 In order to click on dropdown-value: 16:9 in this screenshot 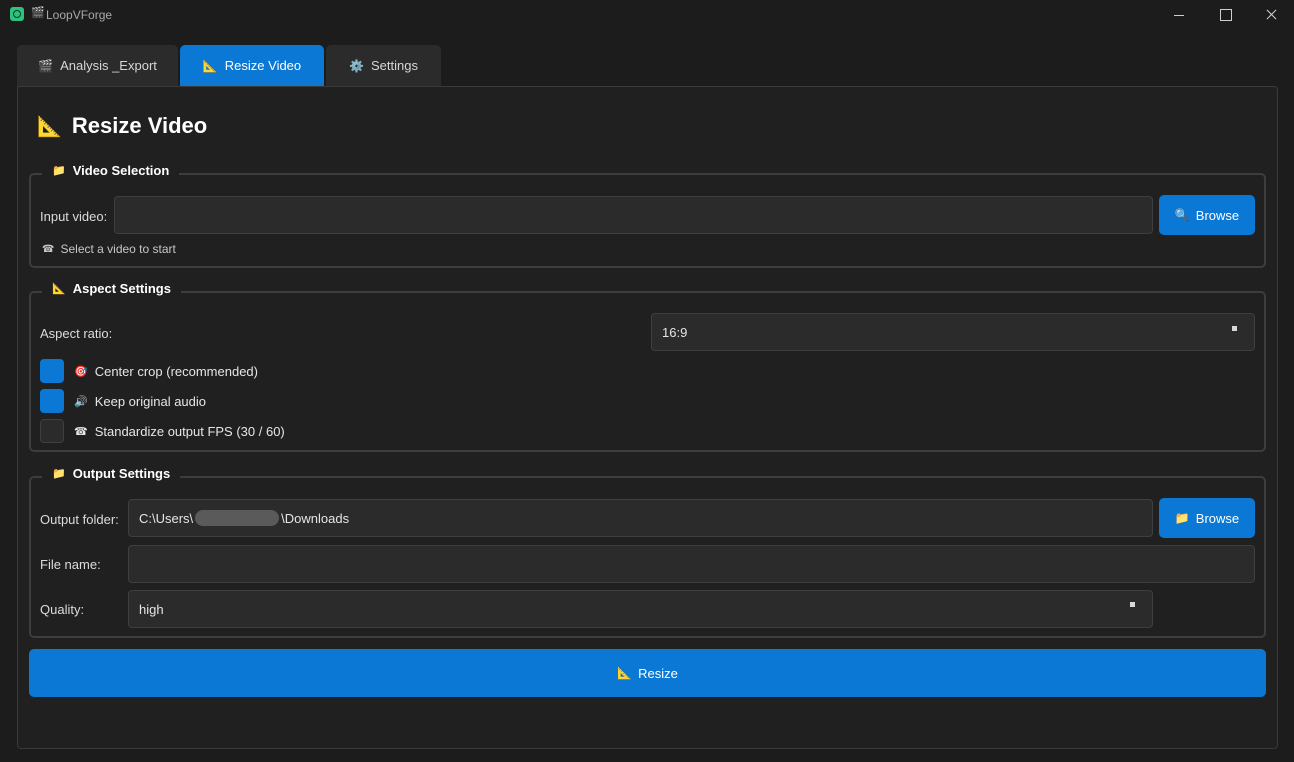, I will do `click(675, 332)`.